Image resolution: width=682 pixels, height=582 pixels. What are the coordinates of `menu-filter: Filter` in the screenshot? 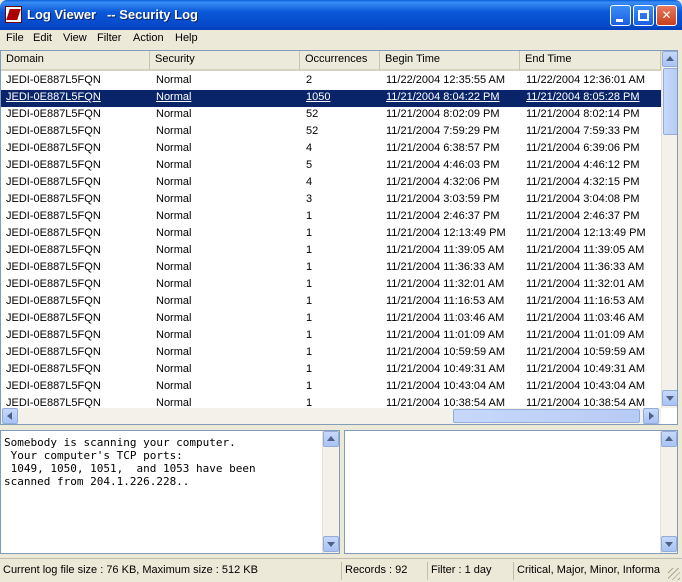 It's located at (109, 38).